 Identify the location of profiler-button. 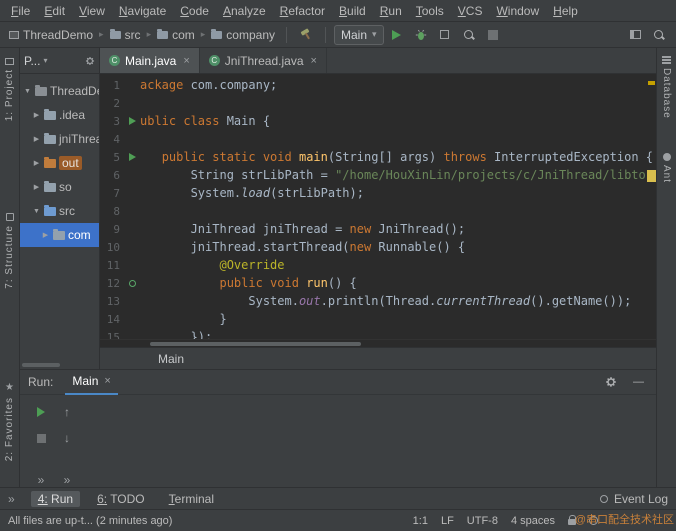
(469, 35).